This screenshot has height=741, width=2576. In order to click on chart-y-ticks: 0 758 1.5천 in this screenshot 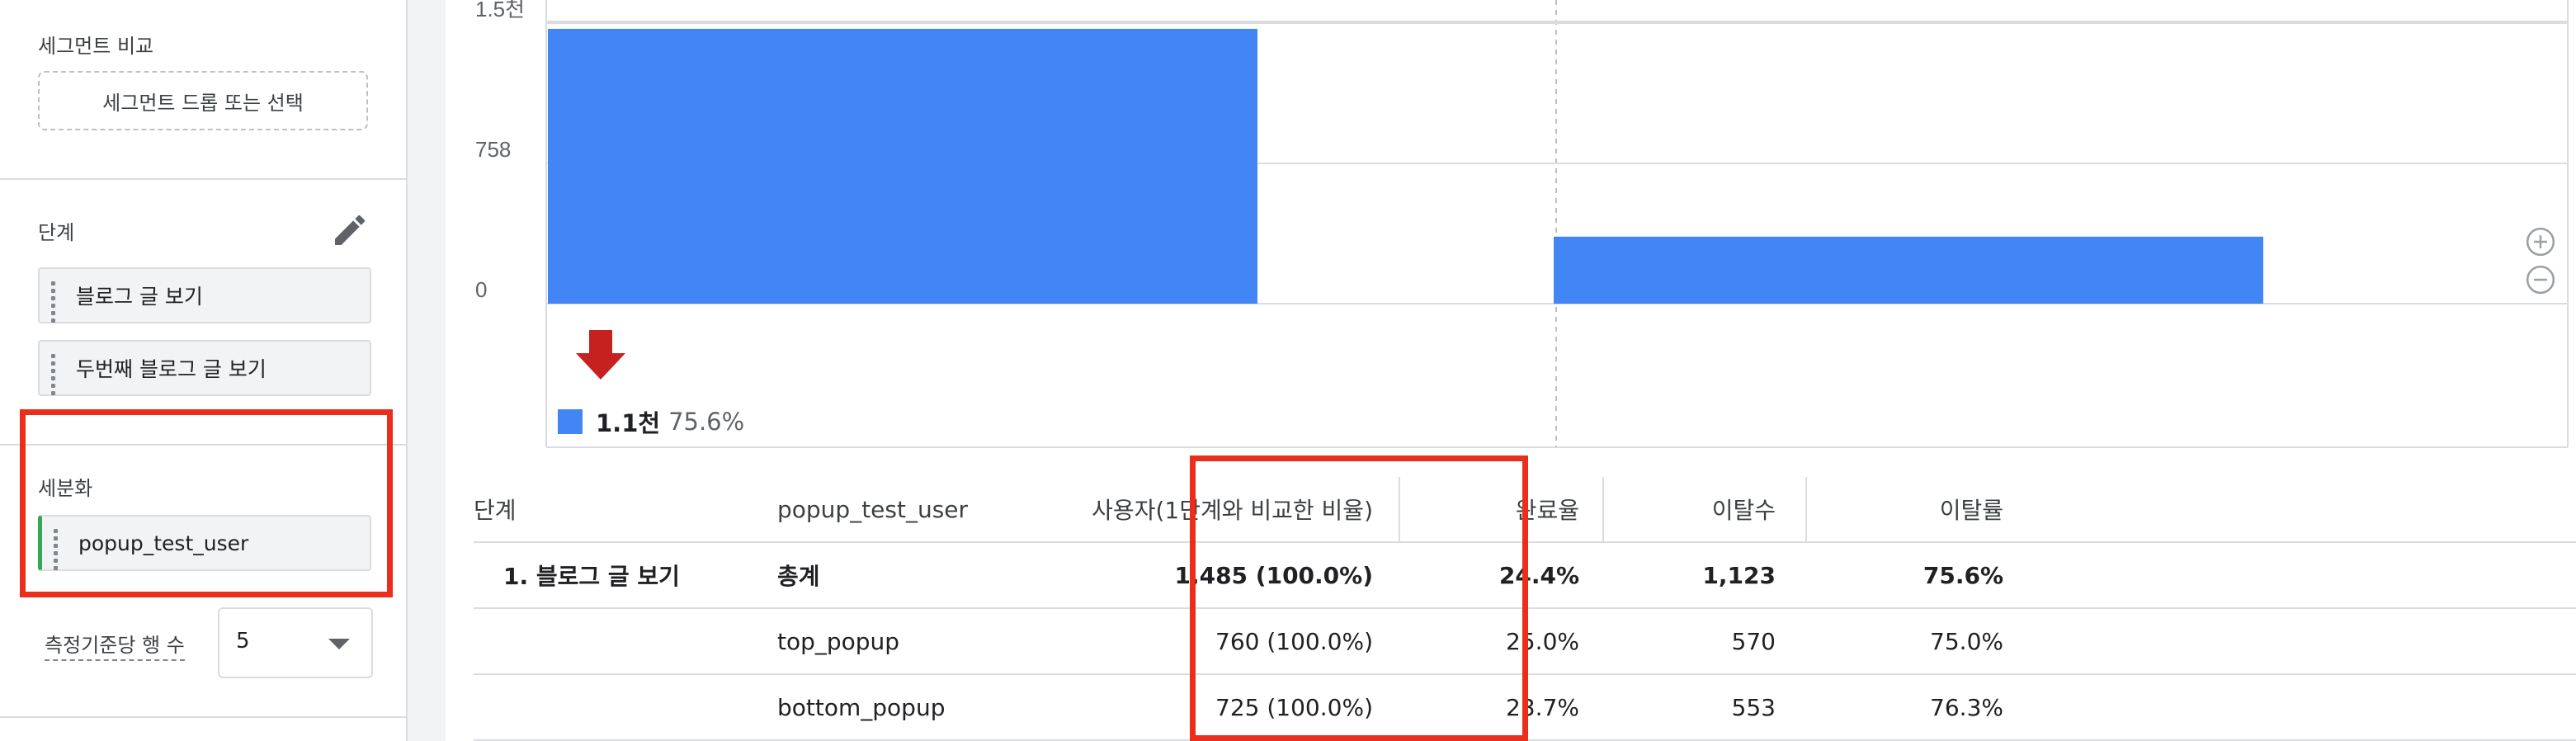, I will do `click(500, 151)`.